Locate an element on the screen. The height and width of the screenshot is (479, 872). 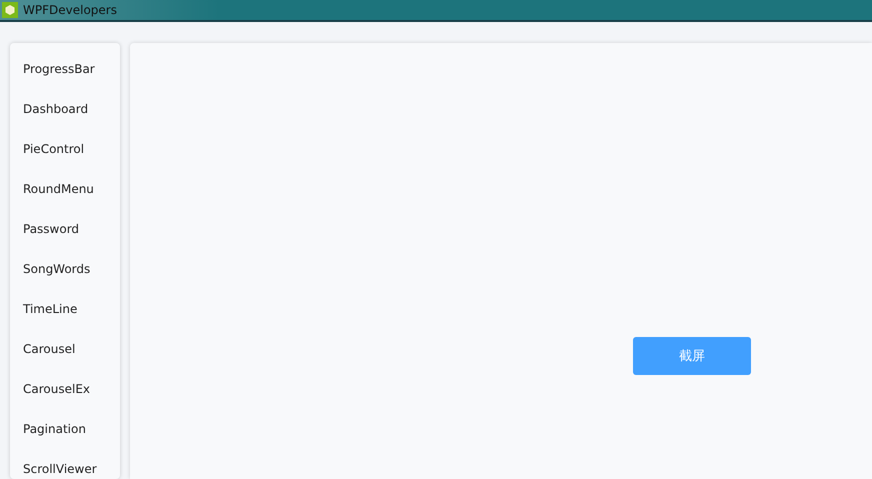
sidebar-item: PieControl is located at coordinates (65, 149).